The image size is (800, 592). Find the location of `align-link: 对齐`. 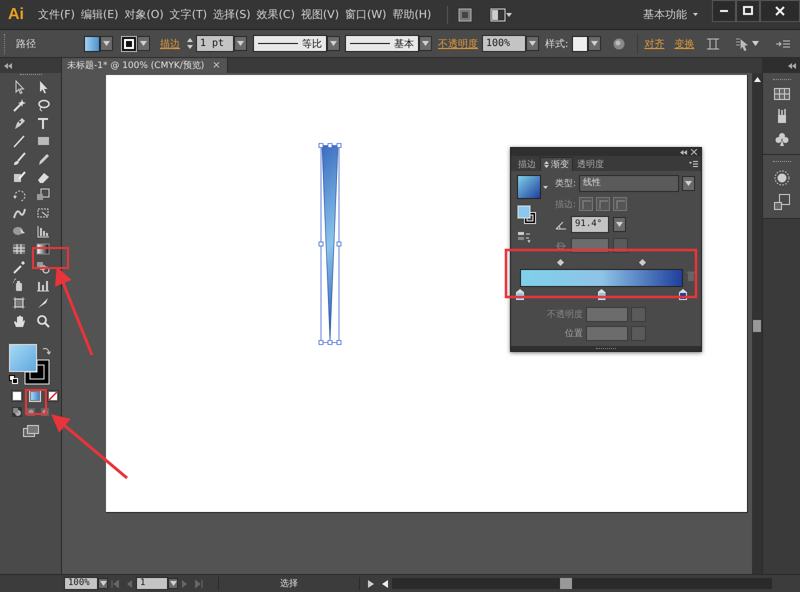

align-link: 对齐 is located at coordinates (654, 43).